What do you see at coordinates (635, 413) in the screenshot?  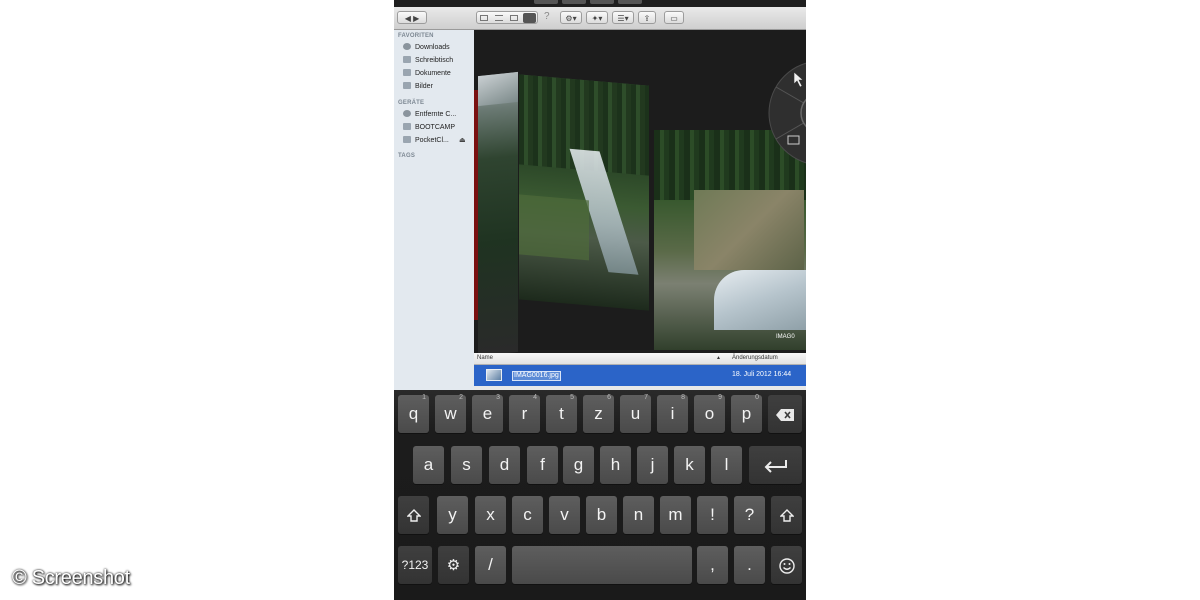 I see `key-u: u7` at bounding box center [635, 413].